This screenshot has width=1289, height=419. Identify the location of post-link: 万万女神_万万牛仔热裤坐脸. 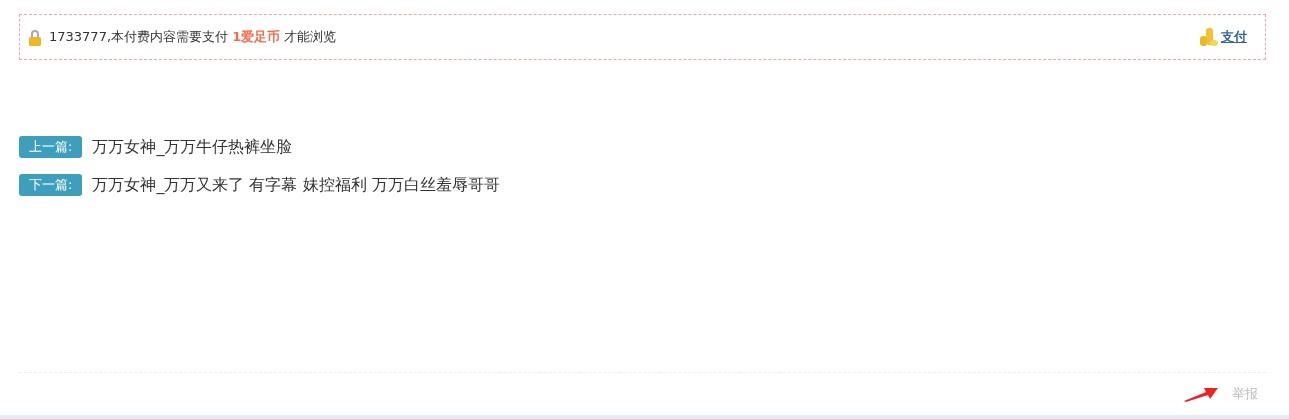
(192, 147).